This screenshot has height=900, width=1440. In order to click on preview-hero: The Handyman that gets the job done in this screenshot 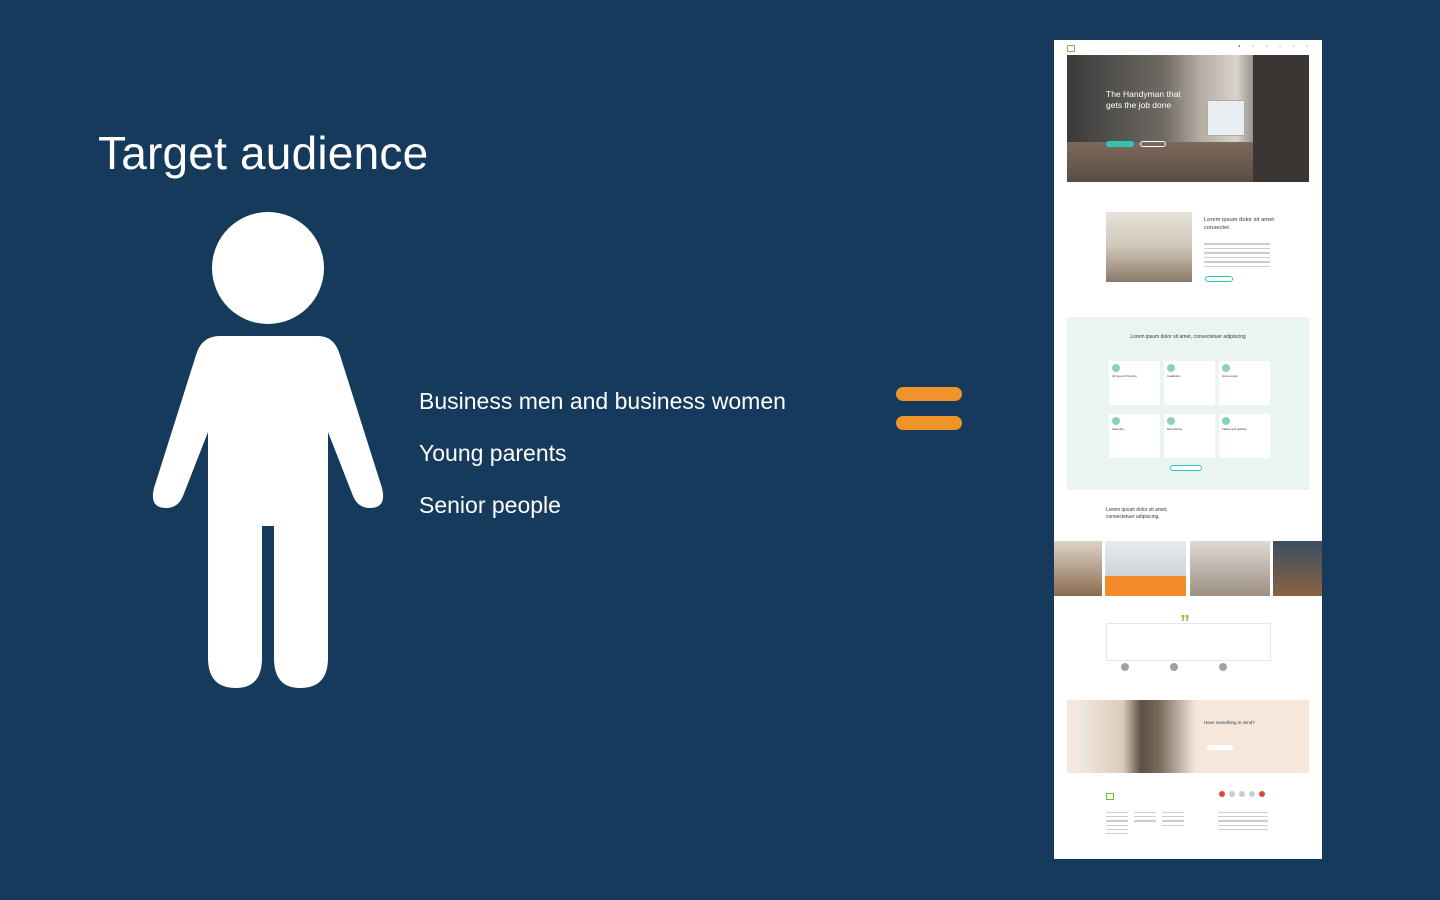, I will do `click(1188, 118)`.